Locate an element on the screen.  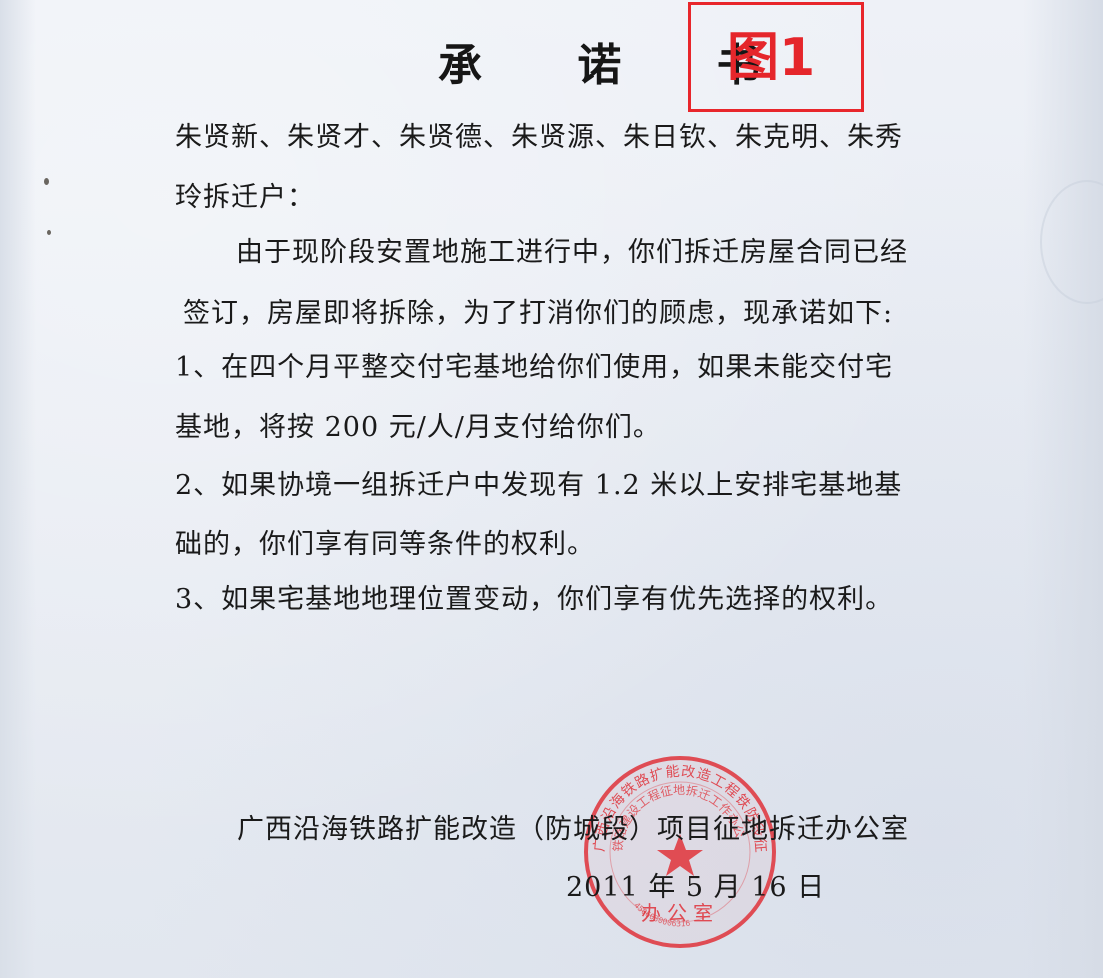
commitment-item-2-line-2: 础的，你们享有同等条件的权利。 is located at coordinates (385, 544).